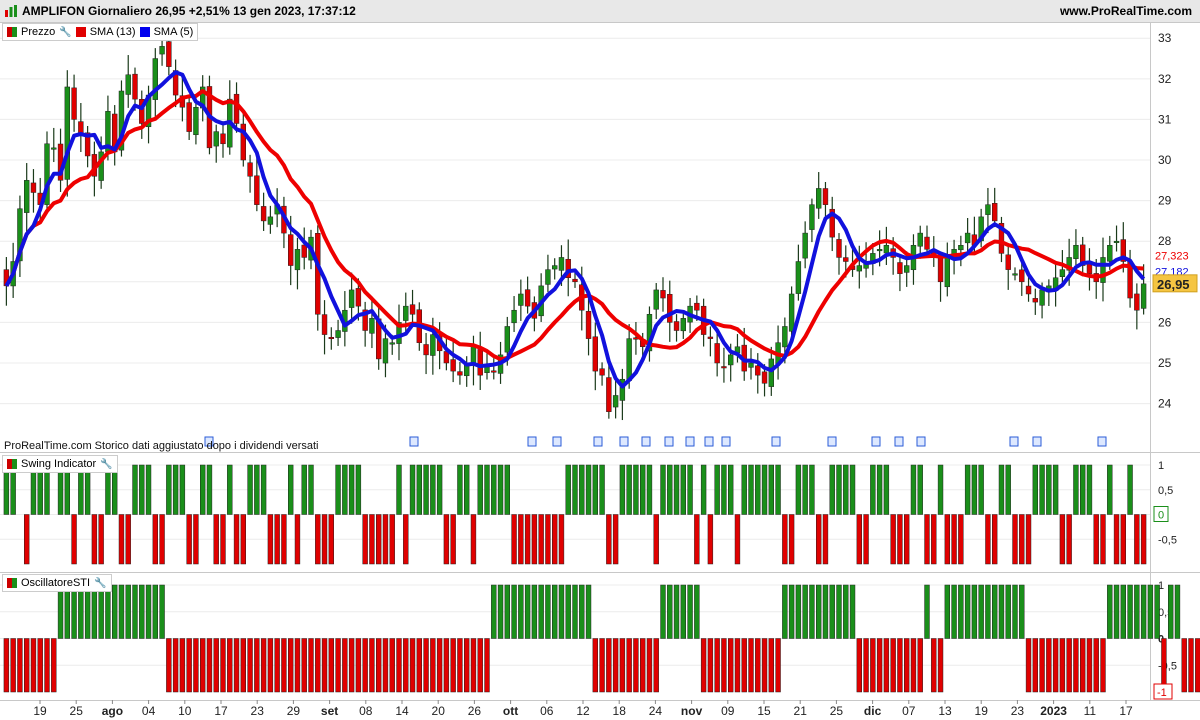 The width and height of the screenshot is (1200, 720). I want to click on legend-price-label: Prezzo, so click(38, 32).